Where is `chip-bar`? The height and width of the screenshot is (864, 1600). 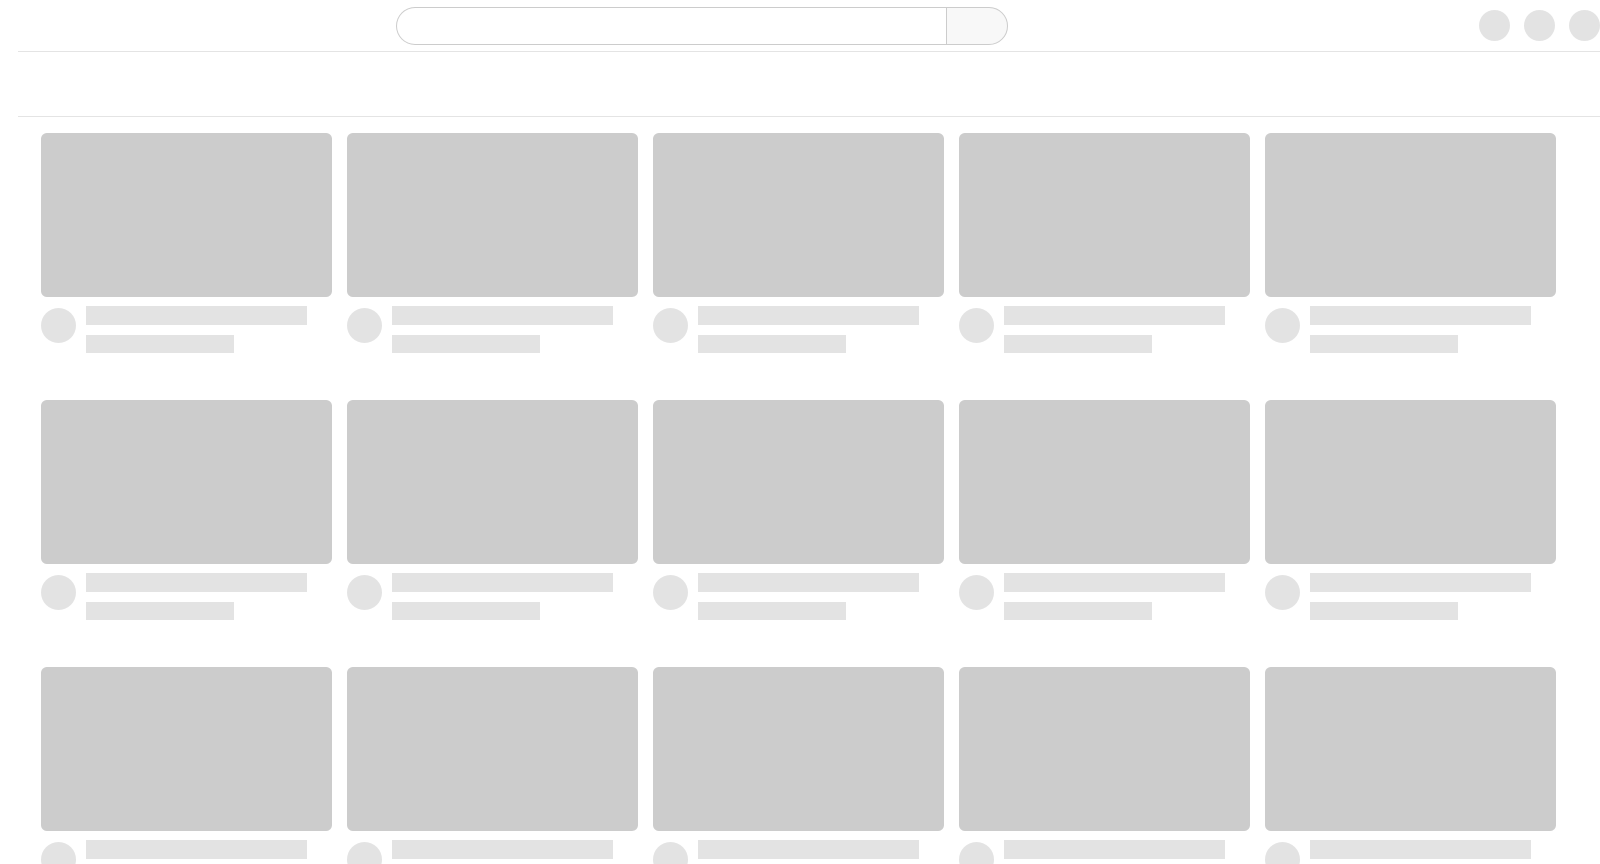
chip-bar is located at coordinates (809, 84).